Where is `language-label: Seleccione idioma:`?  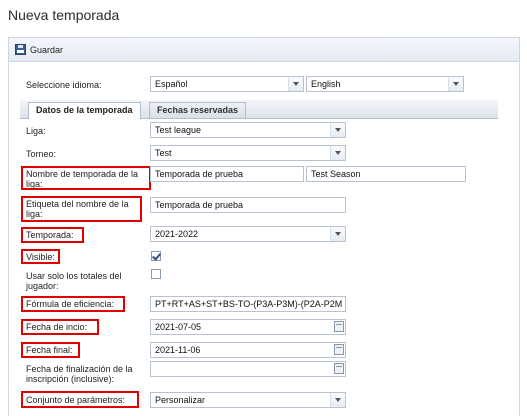 language-label: Seleccione idioma: is located at coordinates (64, 85).